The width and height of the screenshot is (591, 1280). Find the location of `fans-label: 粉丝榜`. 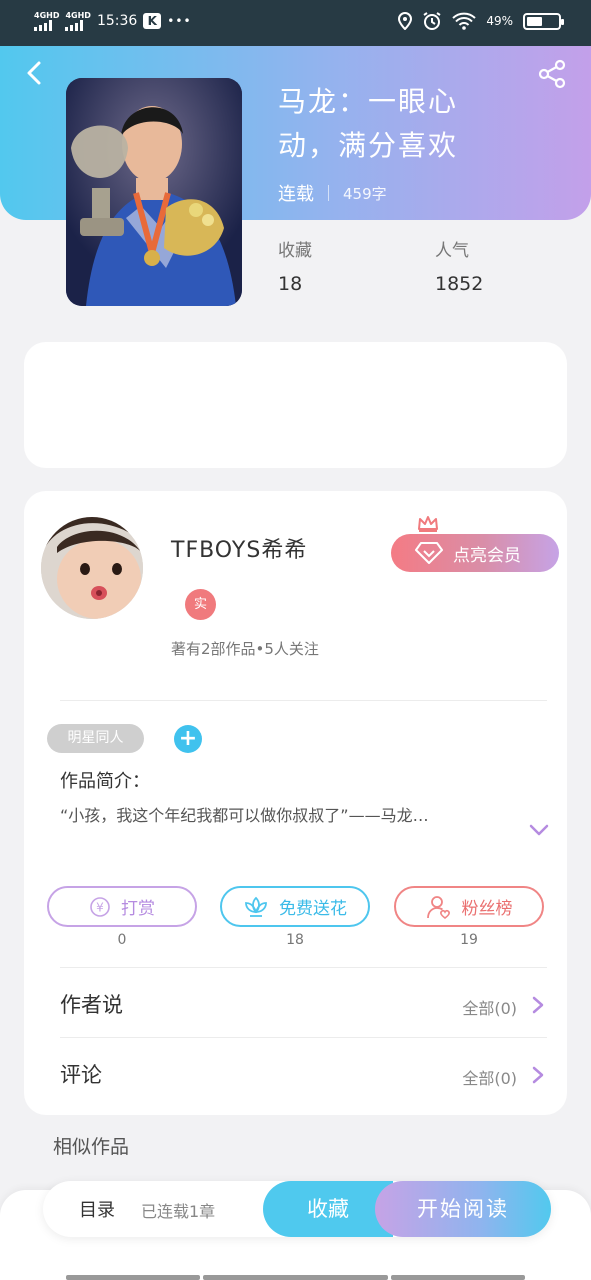

fans-label: 粉丝榜 is located at coordinates (487, 909).